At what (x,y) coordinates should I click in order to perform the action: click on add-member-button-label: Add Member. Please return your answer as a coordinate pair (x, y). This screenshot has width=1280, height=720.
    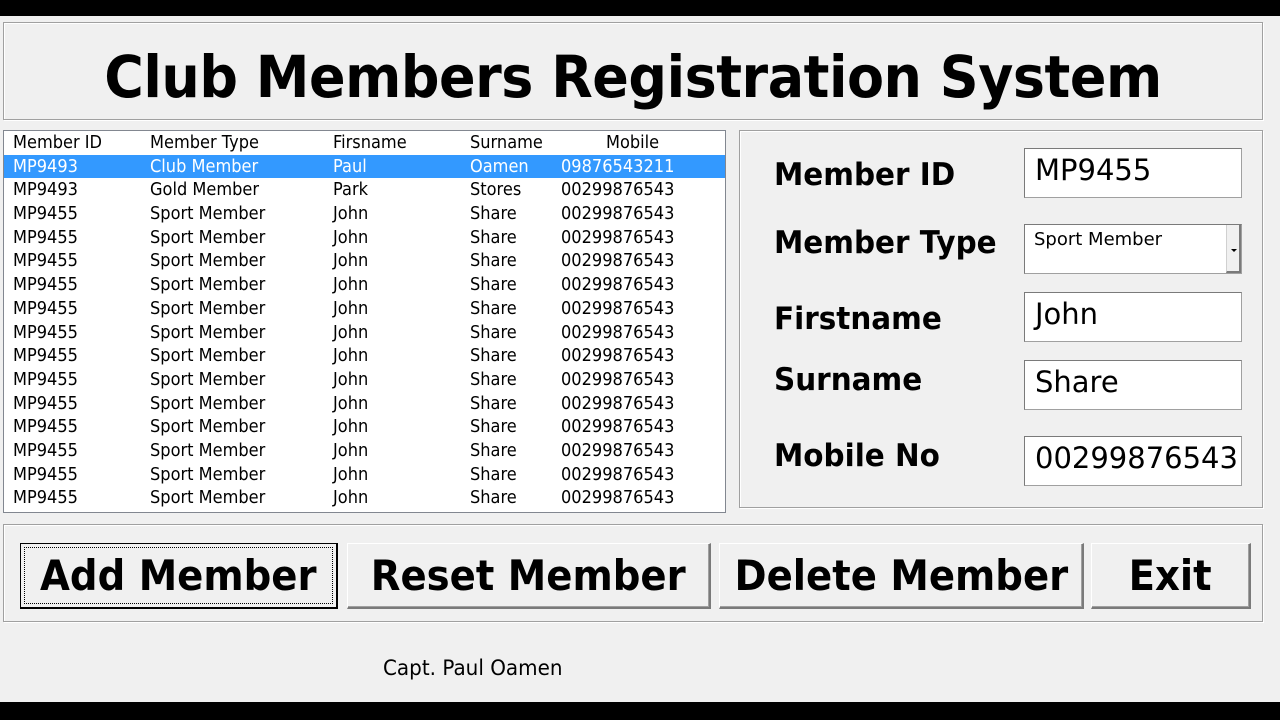
    Looking at the image, I should click on (178, 575).